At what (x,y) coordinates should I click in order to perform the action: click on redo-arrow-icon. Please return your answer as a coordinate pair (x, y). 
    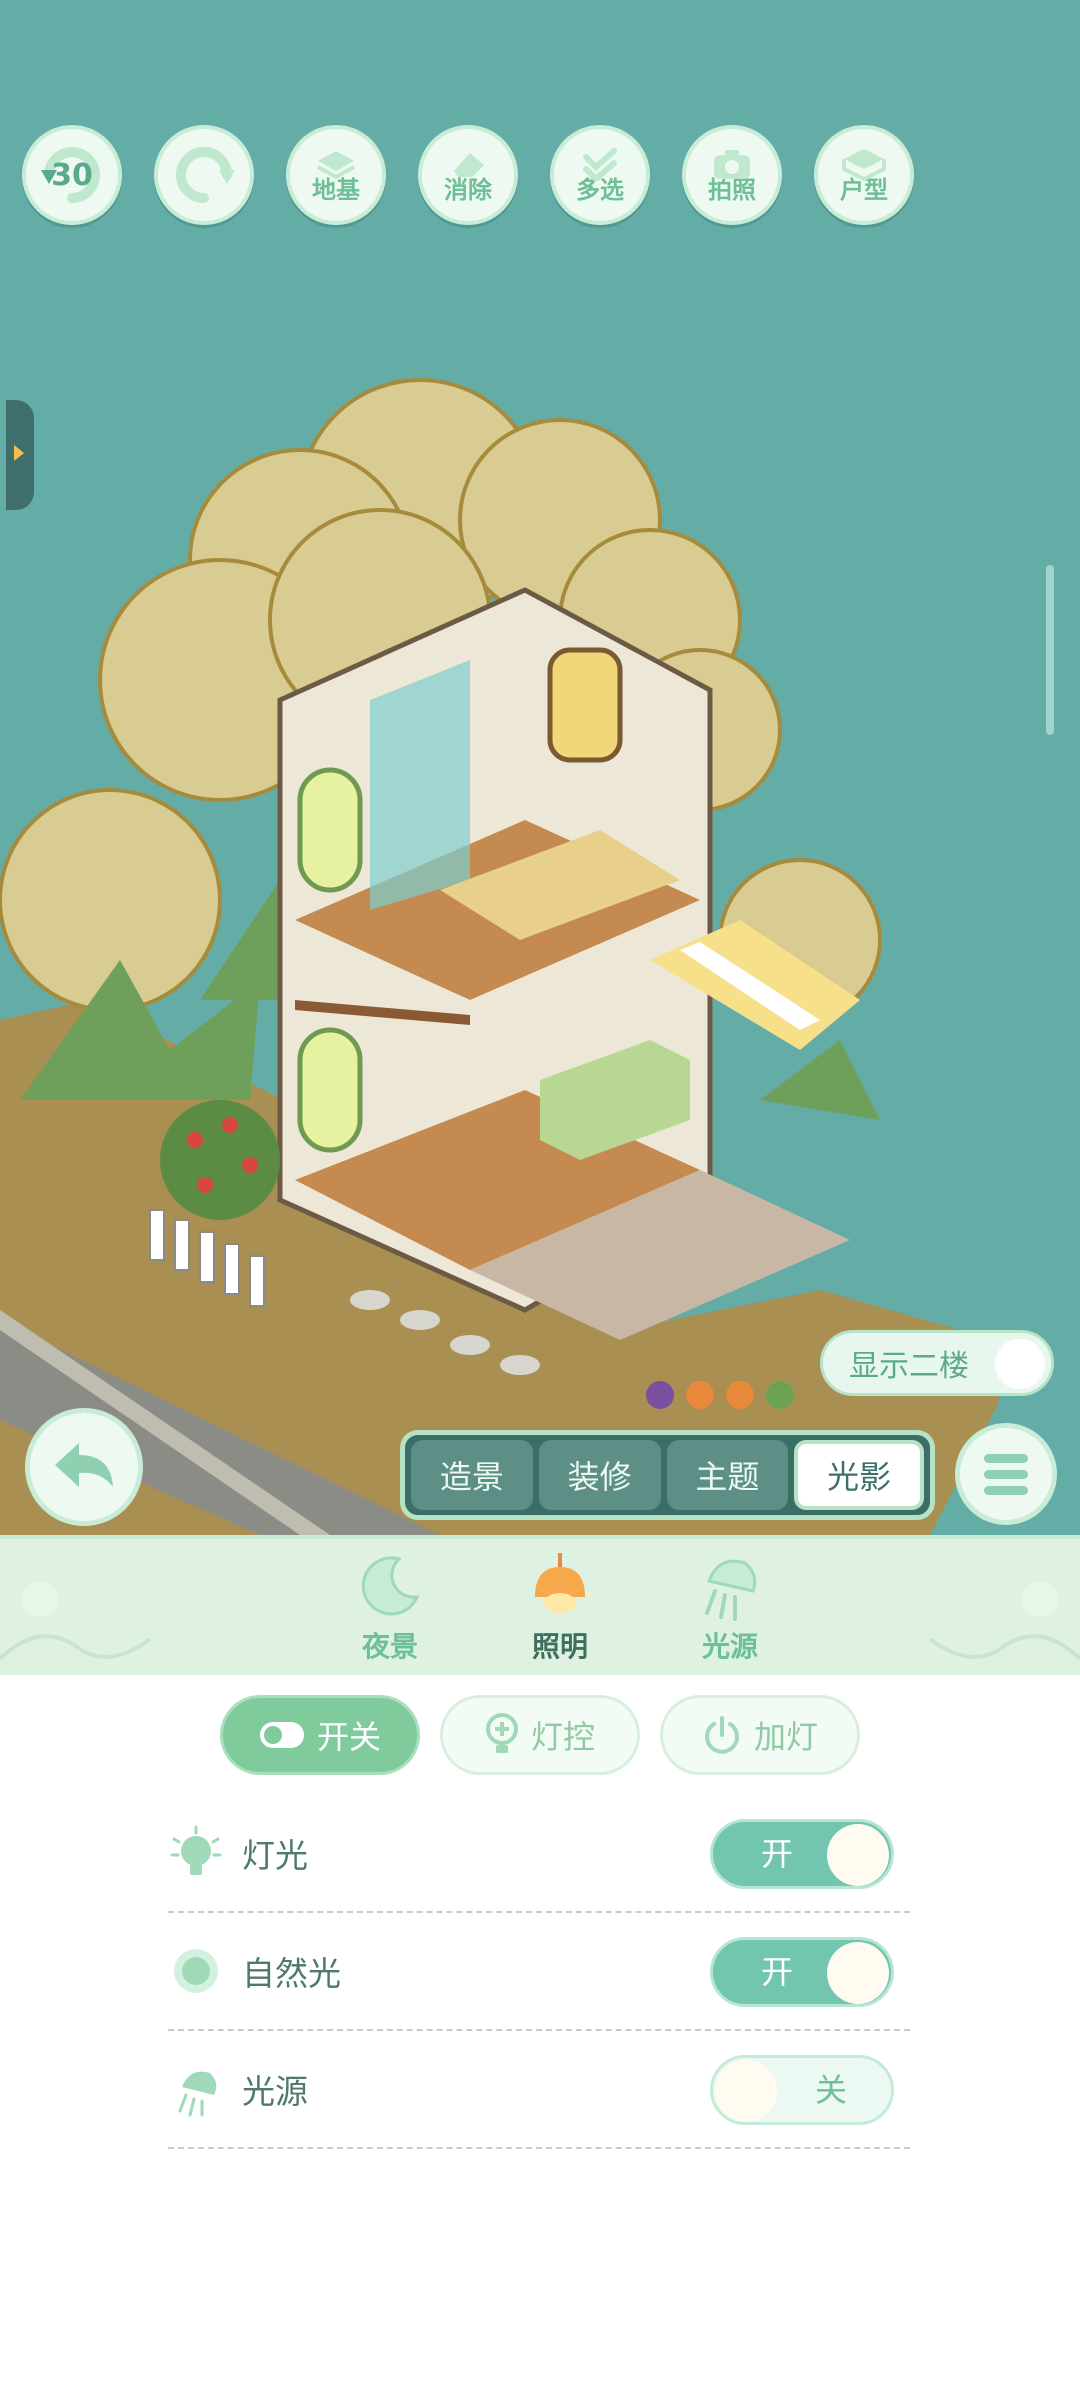
    Looking at the image, I should click on (205, 175).